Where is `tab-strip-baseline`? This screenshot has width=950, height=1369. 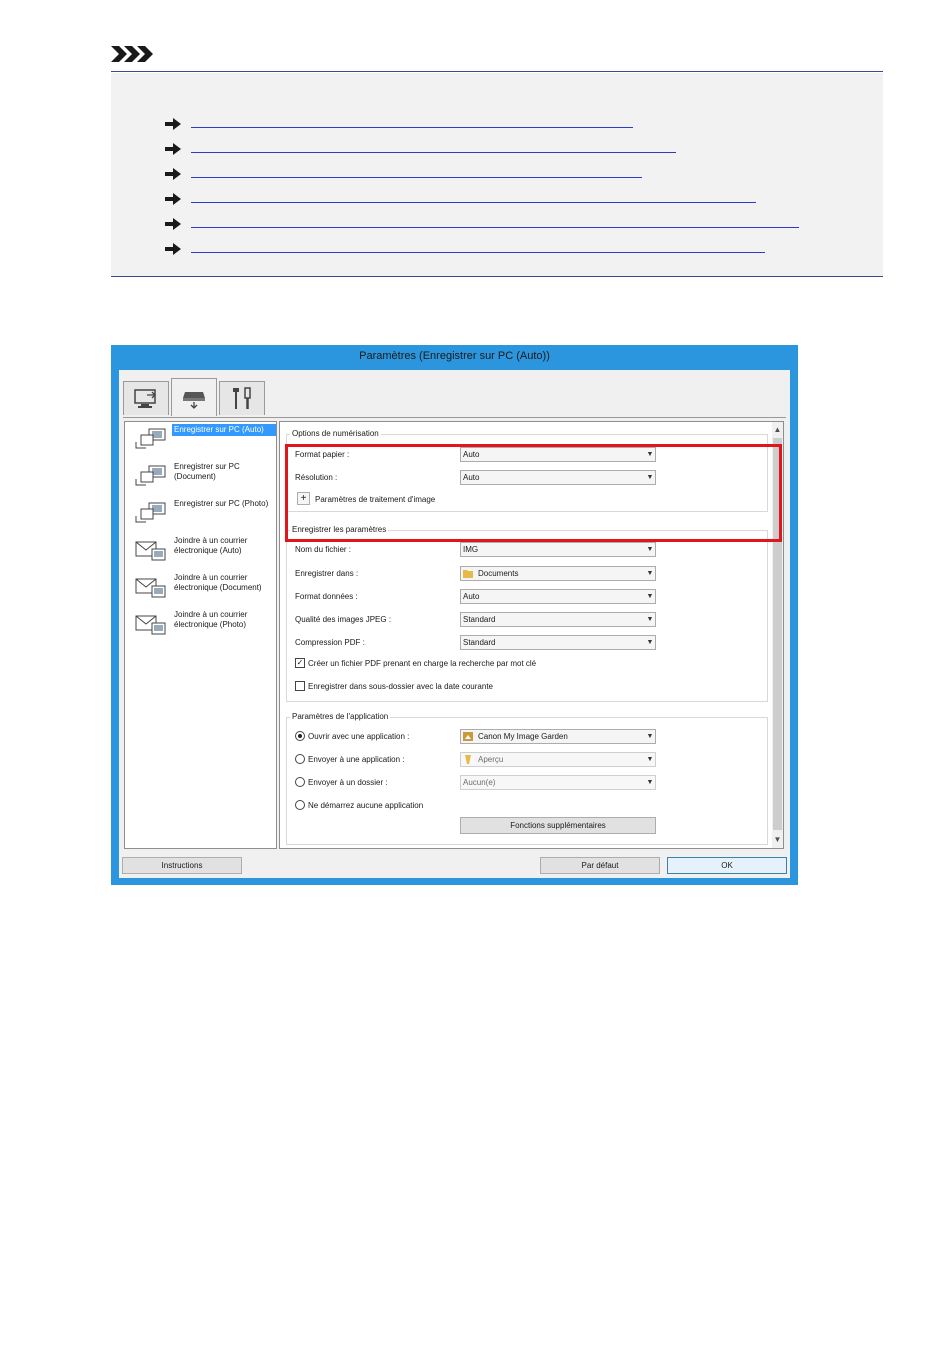
tab-strip-baseline is located at coordinates (454, 417).